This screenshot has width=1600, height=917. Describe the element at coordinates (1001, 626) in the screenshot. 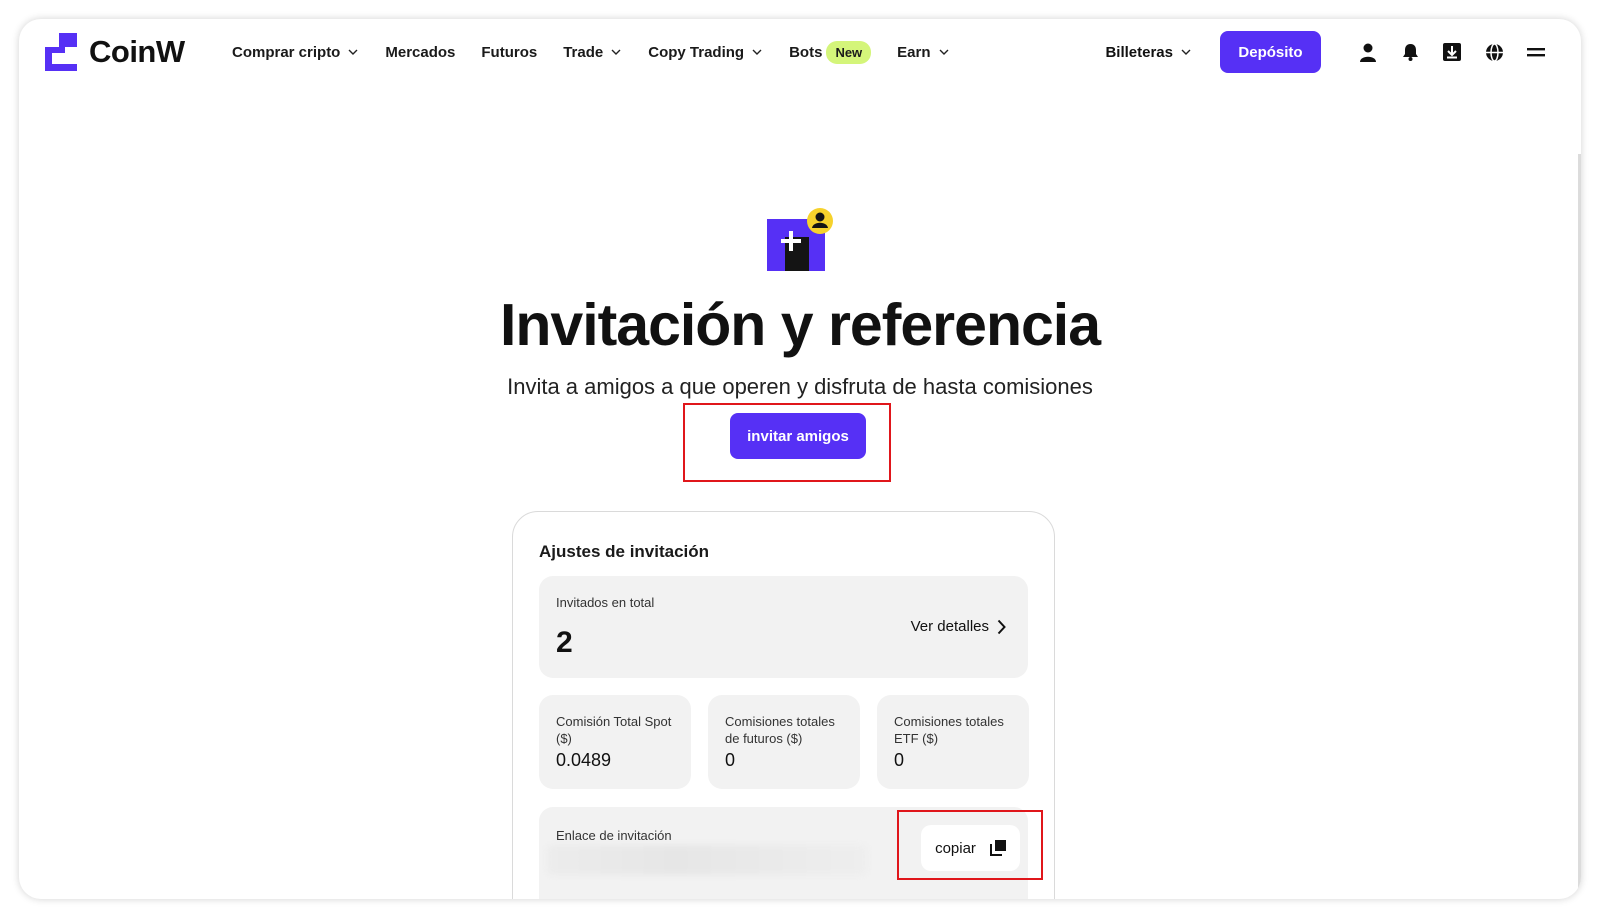

I see `chevron-right-icon` at that location.